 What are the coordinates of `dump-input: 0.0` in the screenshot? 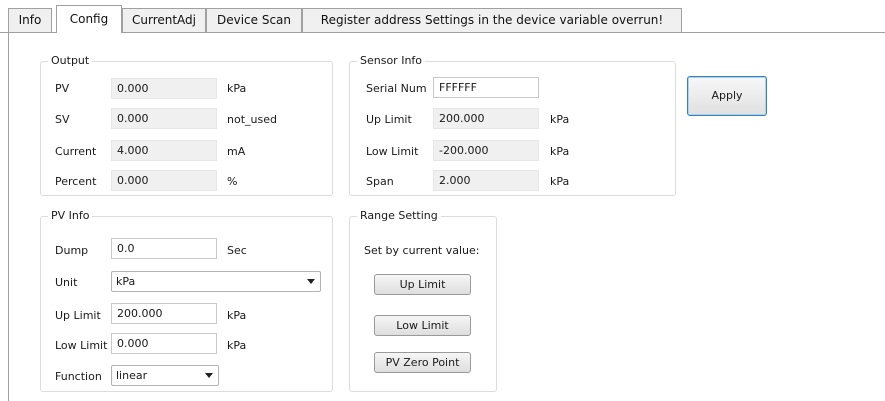 It's located at (164, 248).